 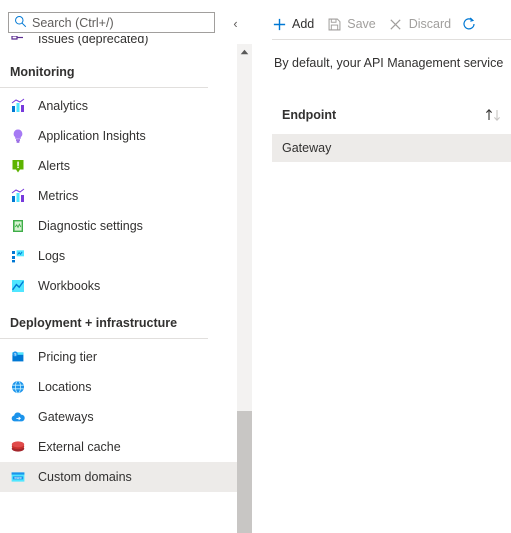 What do you see at coordinates (118, 68) in the screenshot?
I see `nav-group-monitoring: Monitoring` at bounding box center [118, 68].